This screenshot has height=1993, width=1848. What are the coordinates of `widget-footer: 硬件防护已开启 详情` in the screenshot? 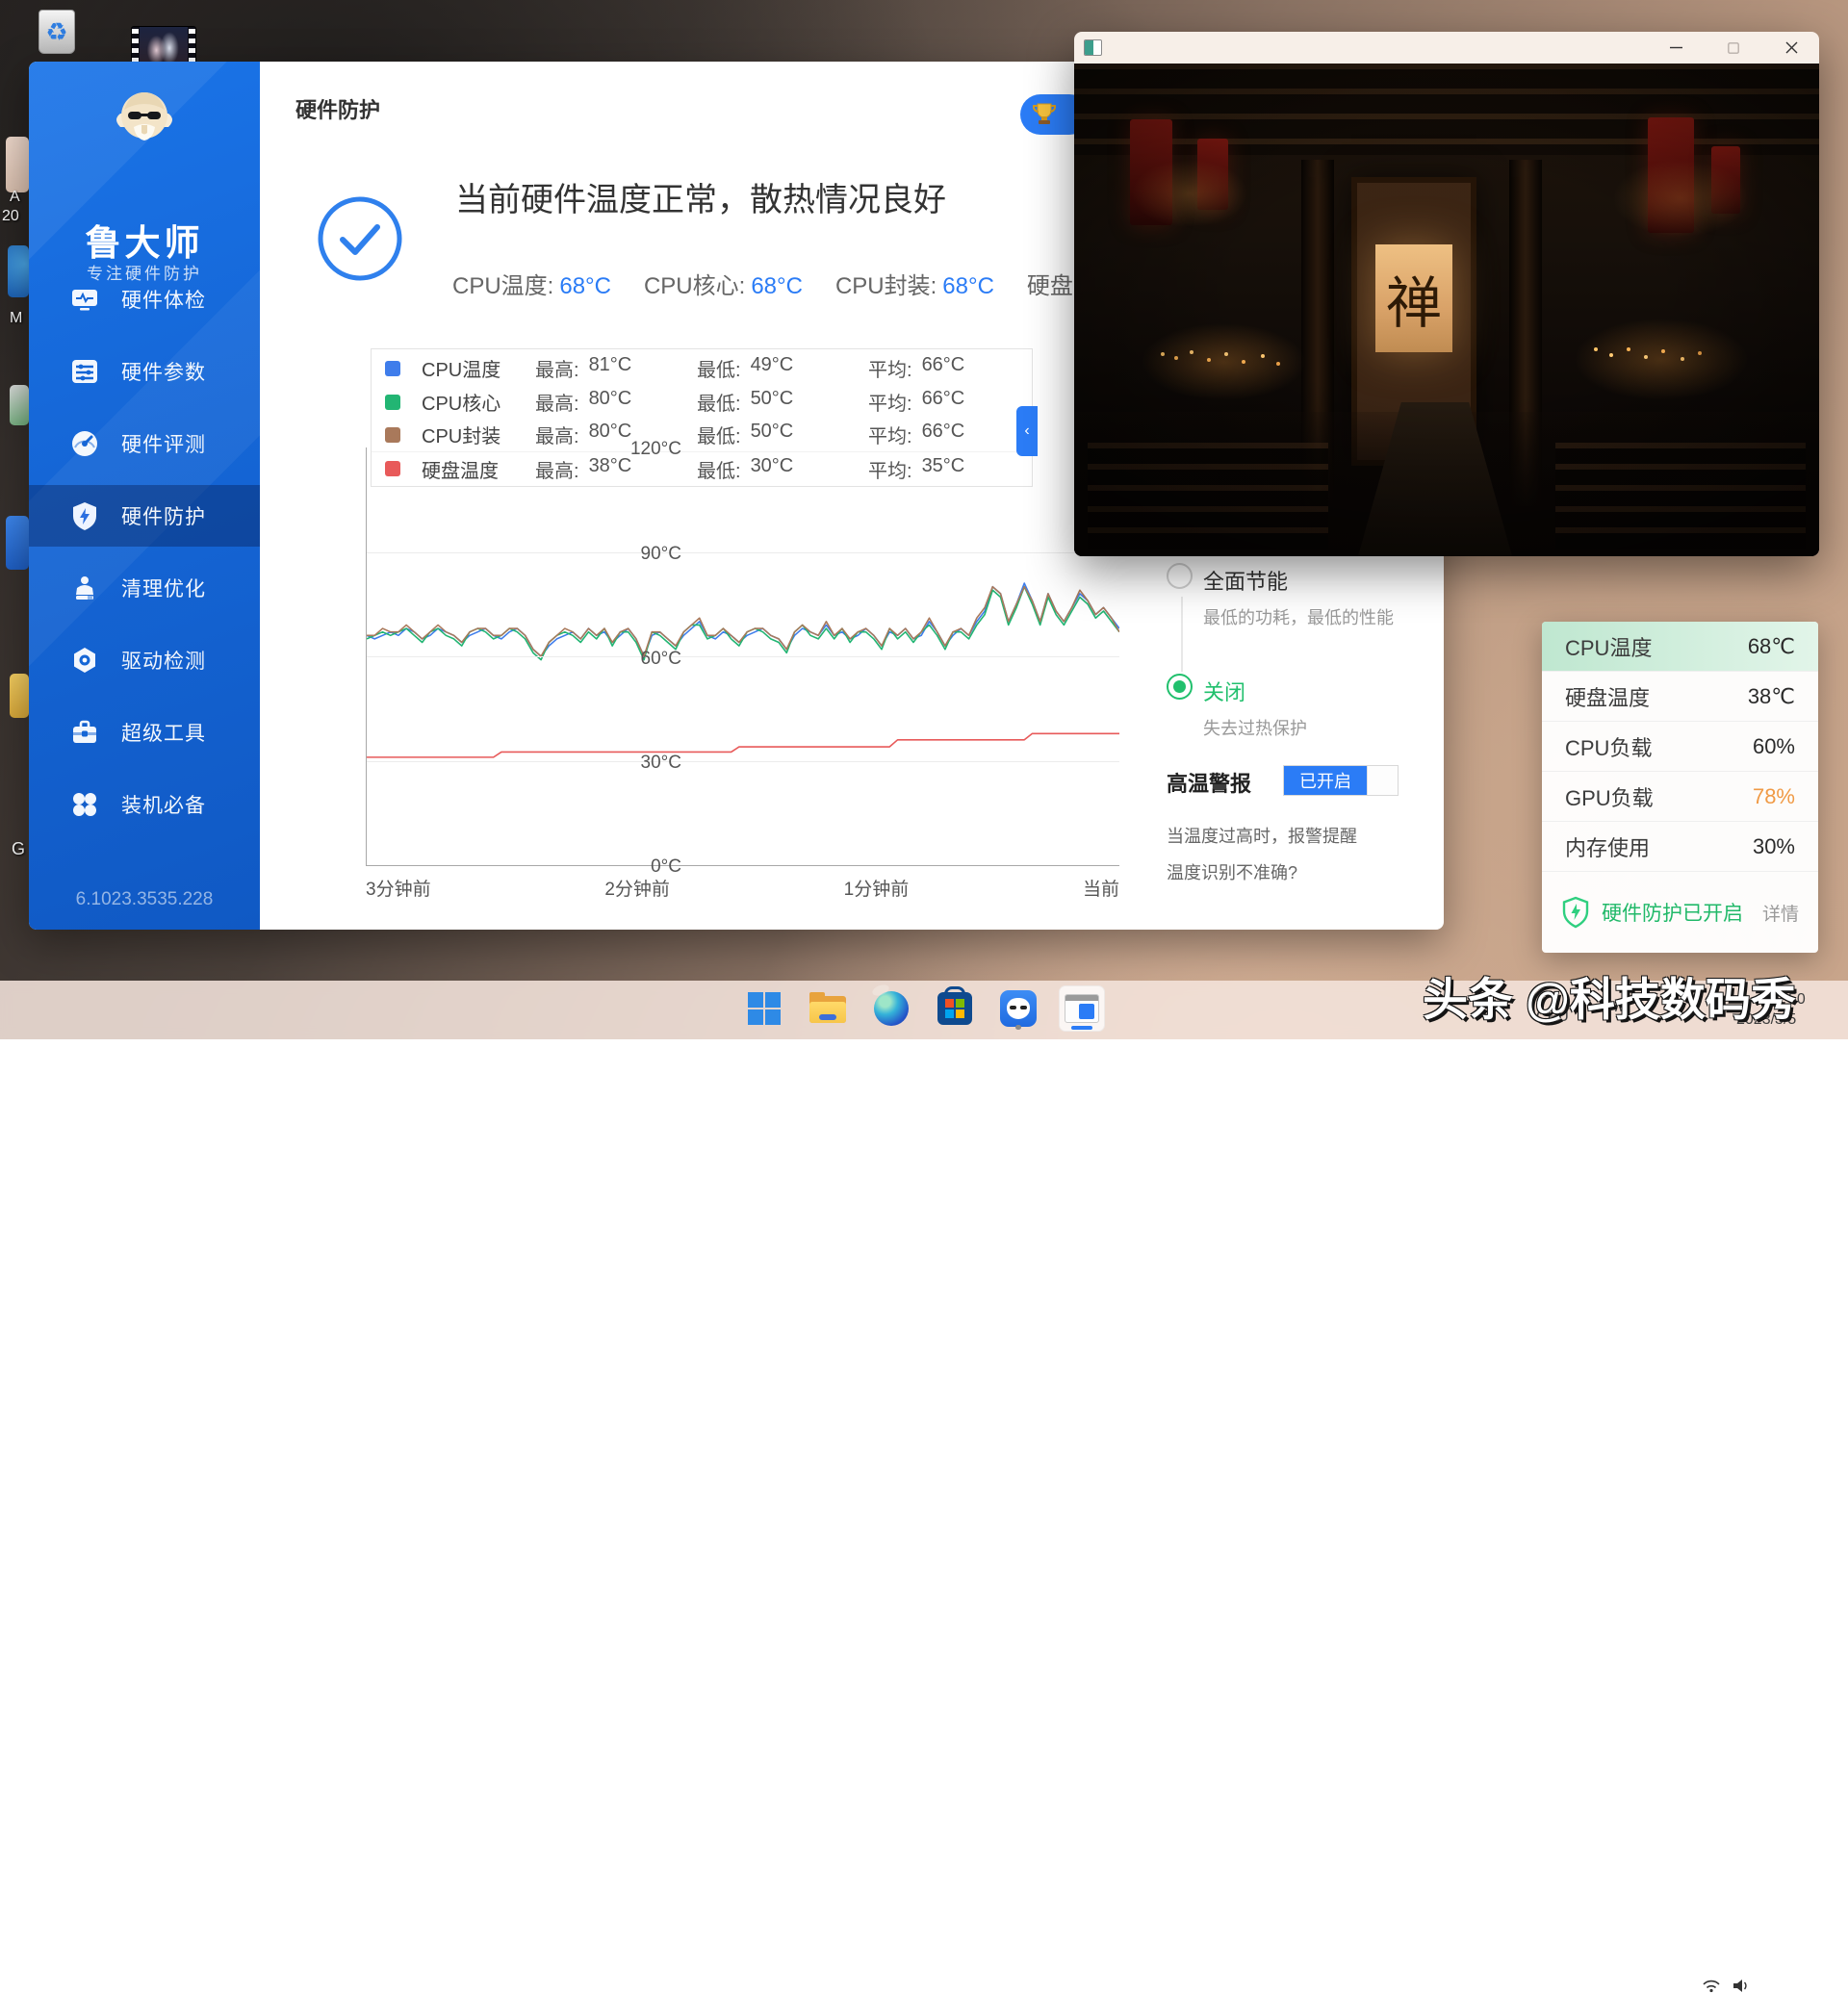 It's located at (1680, 912).